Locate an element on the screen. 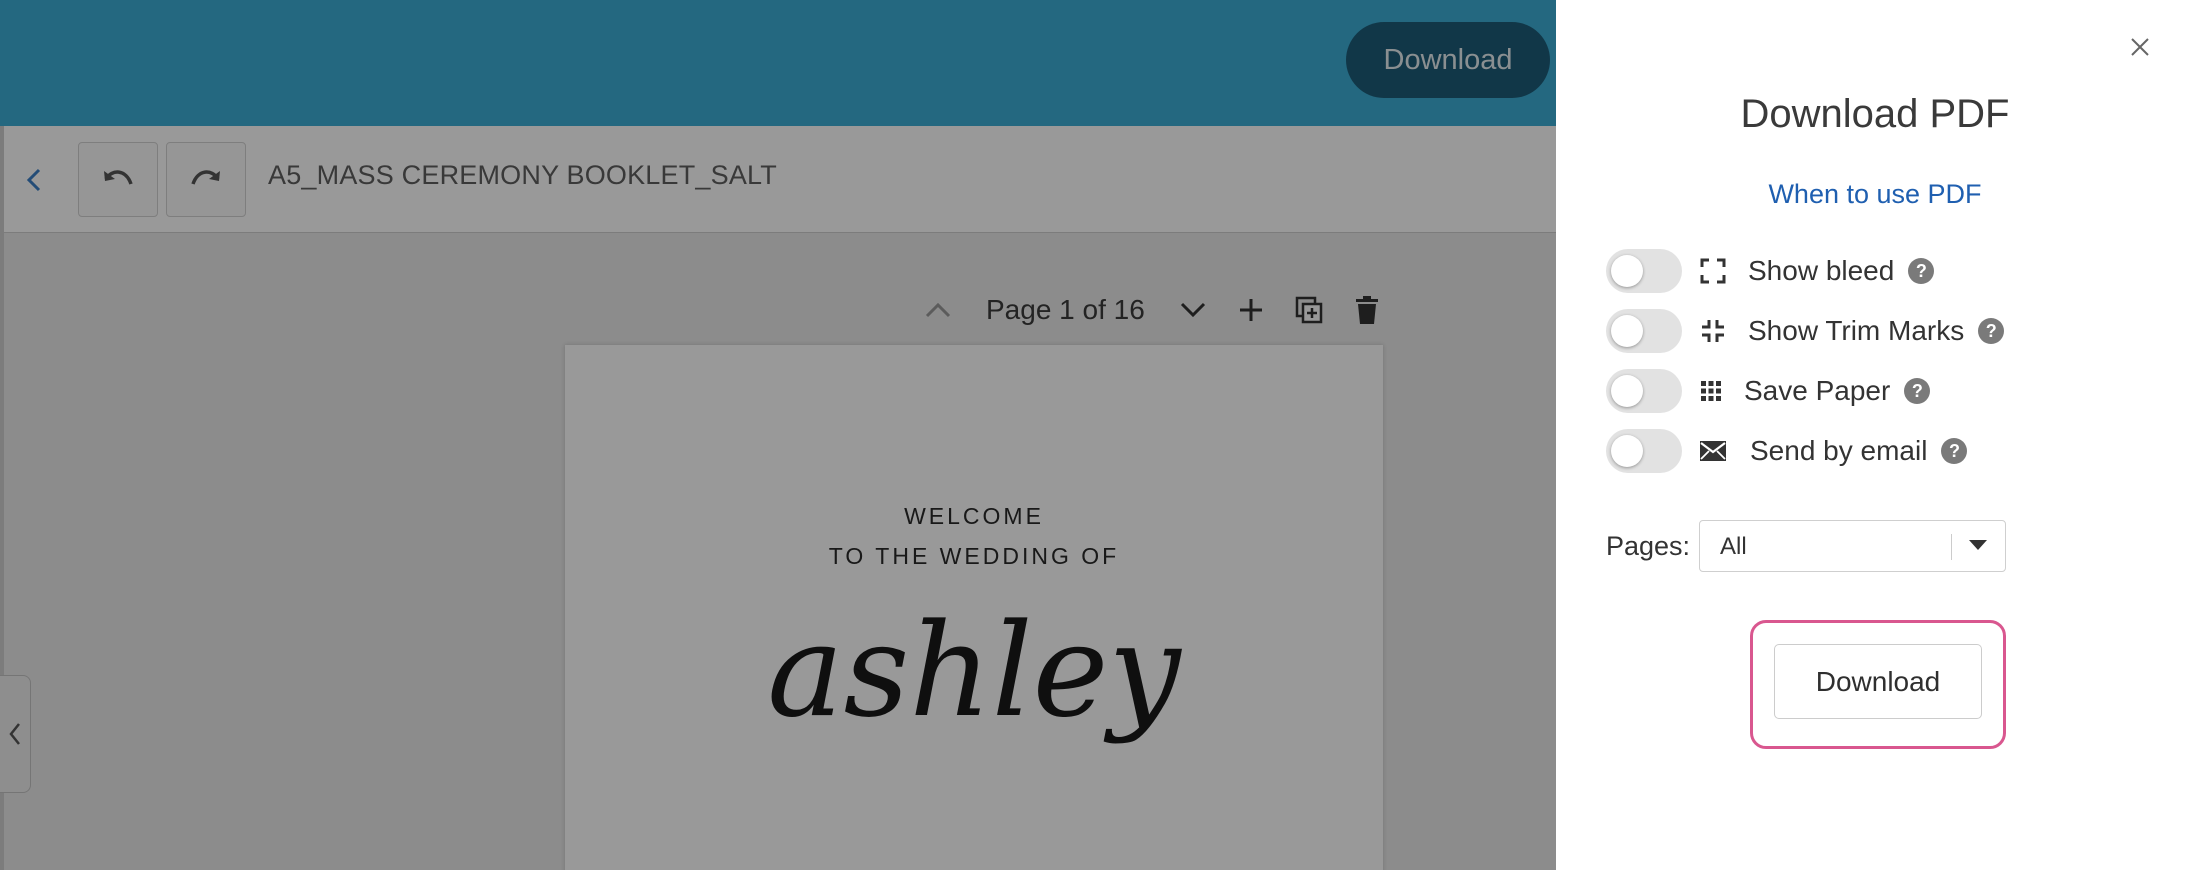  option-show-trim-marks: Show Trim Marks ? is located at coordinates (1805, 331).